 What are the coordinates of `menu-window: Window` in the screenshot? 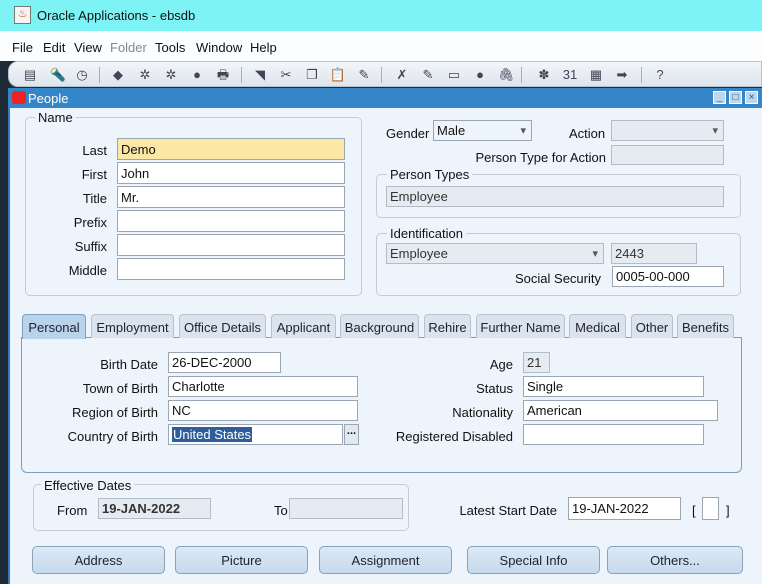 It's located at (219, 47).